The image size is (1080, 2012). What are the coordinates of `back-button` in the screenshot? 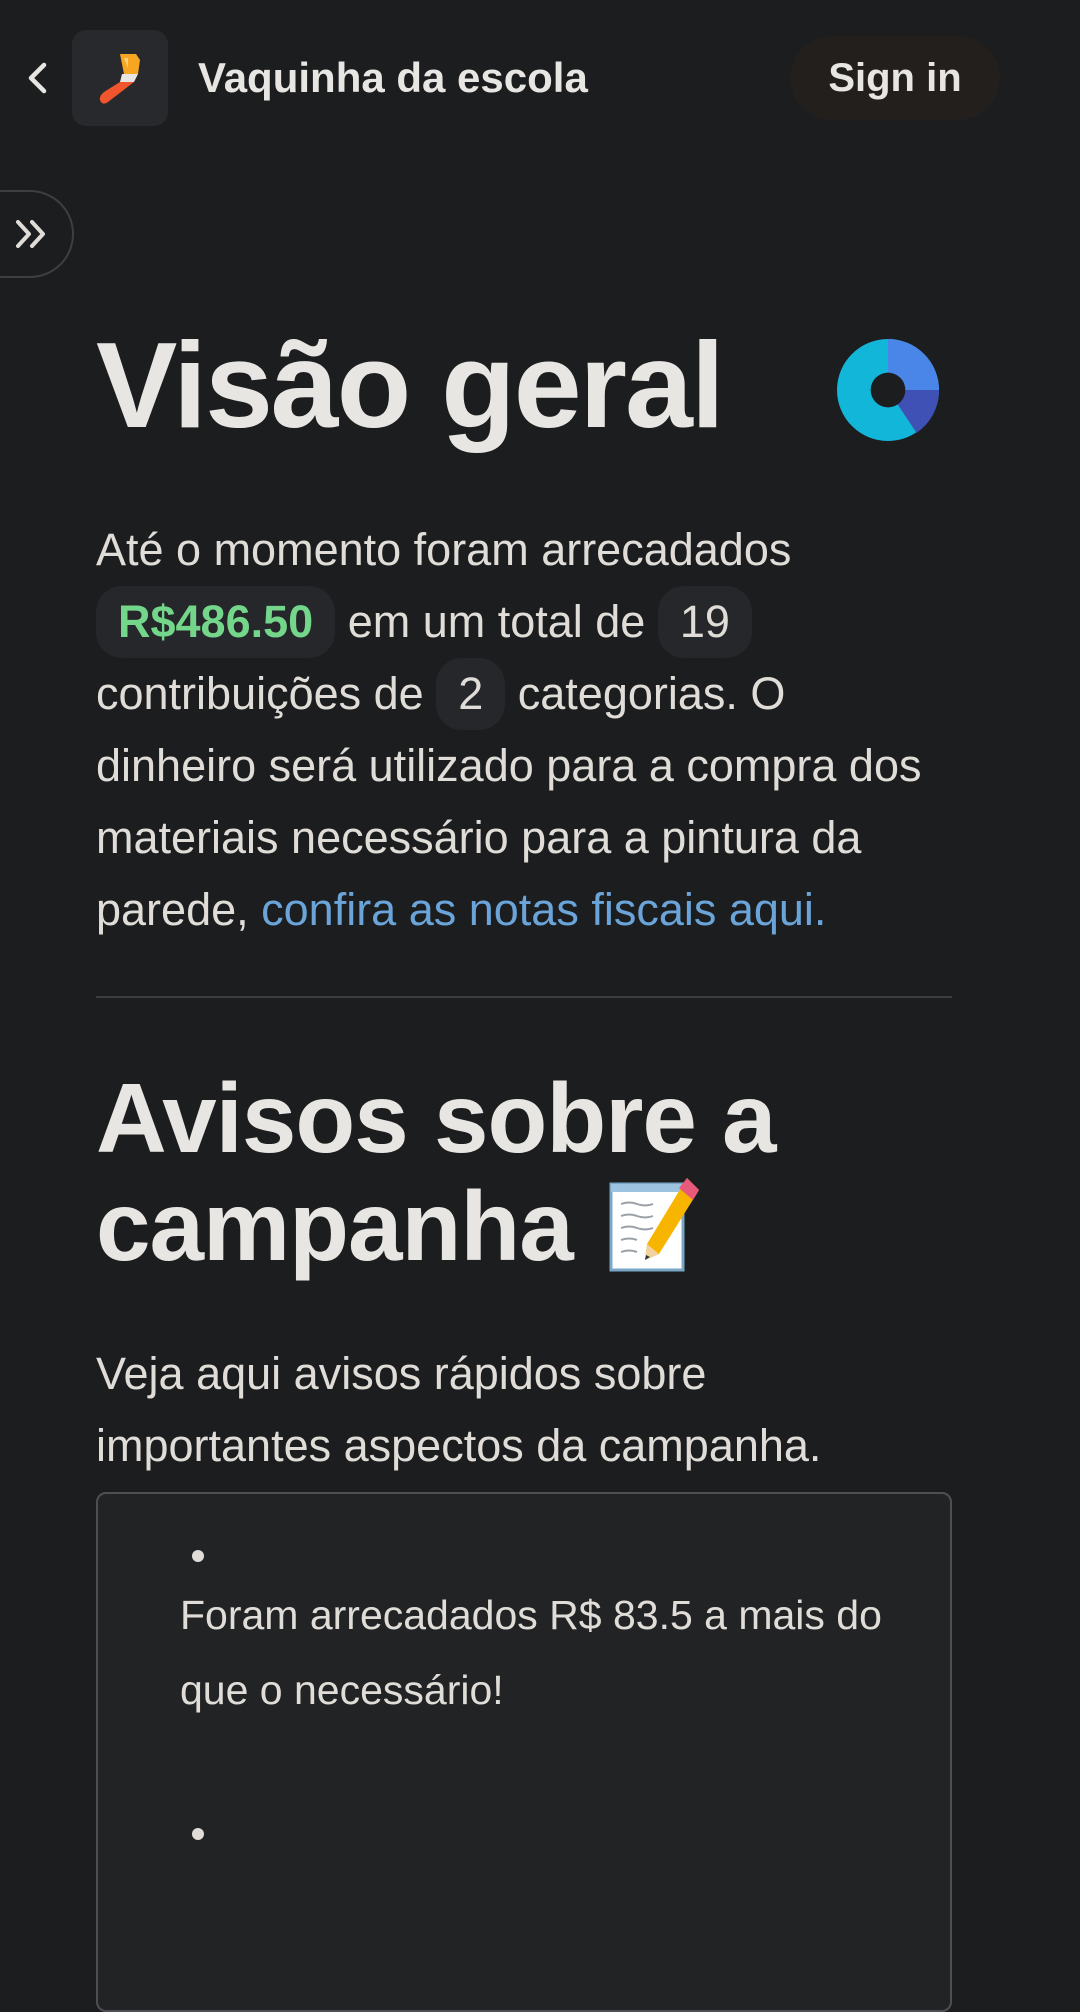 It's located at (37, 78).